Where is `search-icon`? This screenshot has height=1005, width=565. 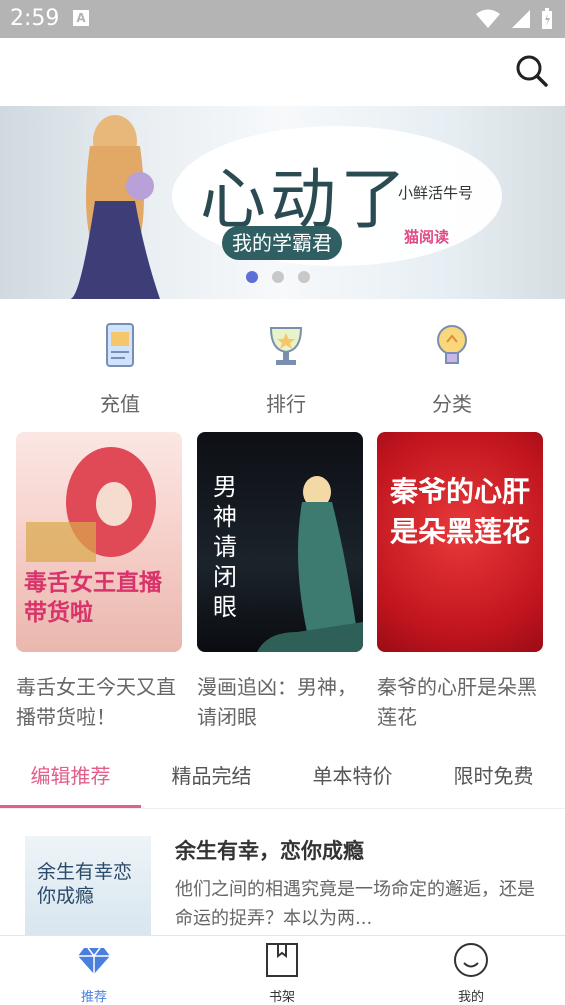 search-icon is located at coordinates (532, 71).